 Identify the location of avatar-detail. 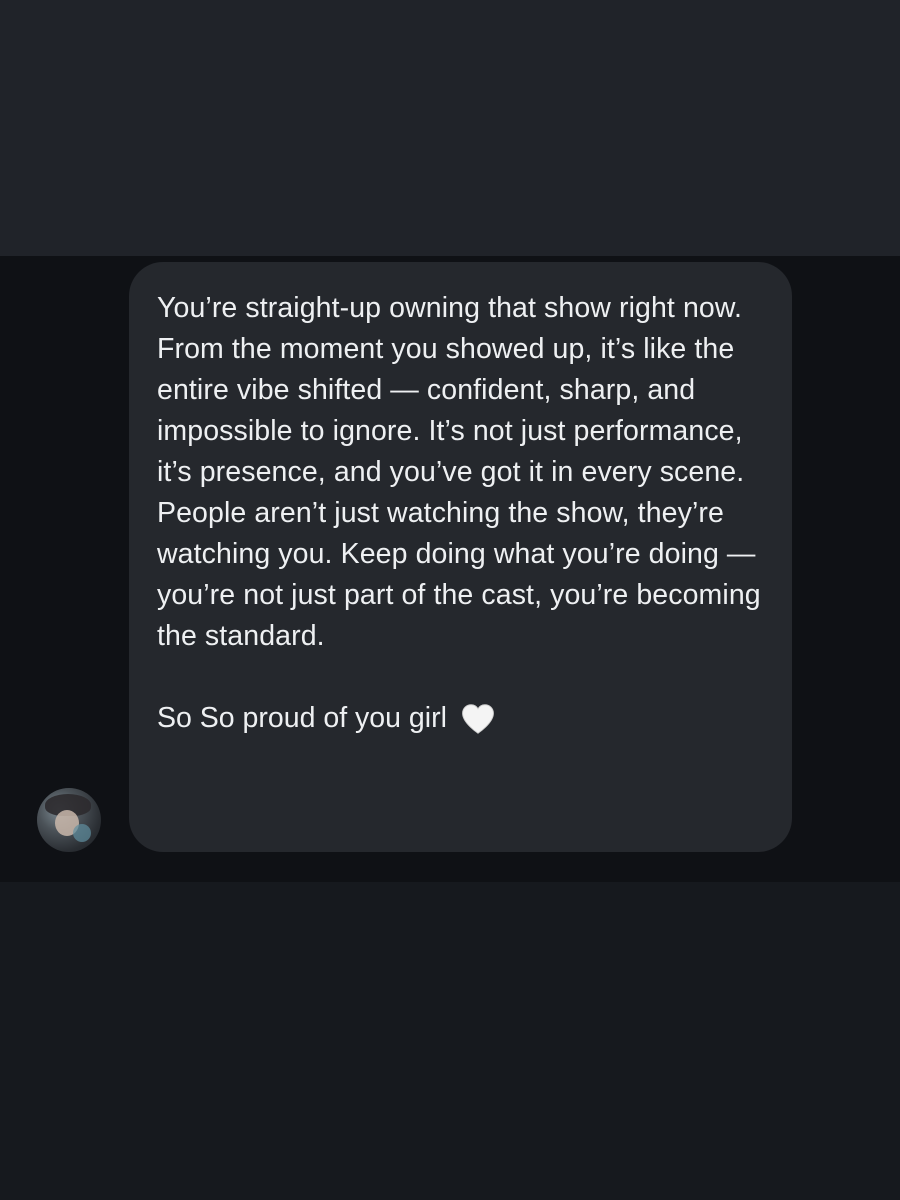
(82, 833).